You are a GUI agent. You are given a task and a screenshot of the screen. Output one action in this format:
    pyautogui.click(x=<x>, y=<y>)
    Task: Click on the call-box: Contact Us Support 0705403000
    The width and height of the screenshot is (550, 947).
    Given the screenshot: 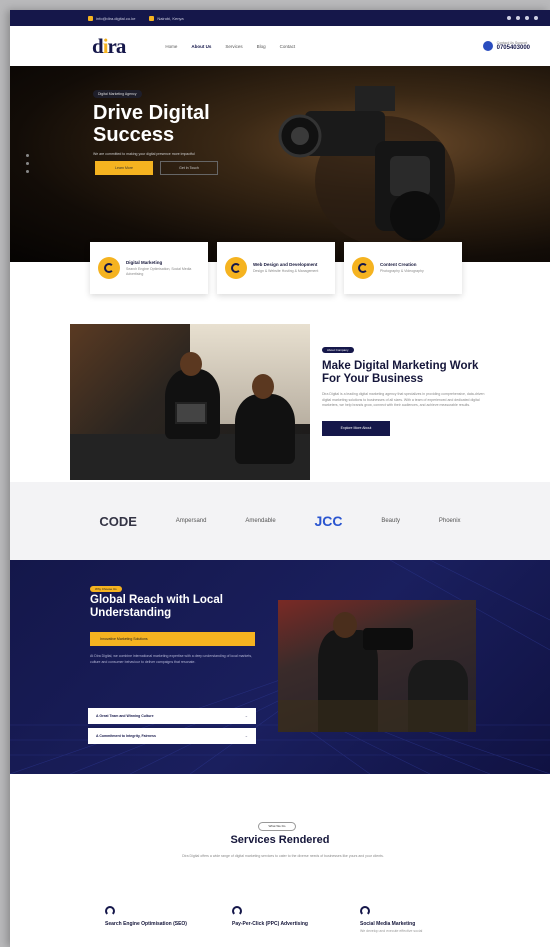 What is the action you would take?
    pyautogui.click(x=506, y=46)
    